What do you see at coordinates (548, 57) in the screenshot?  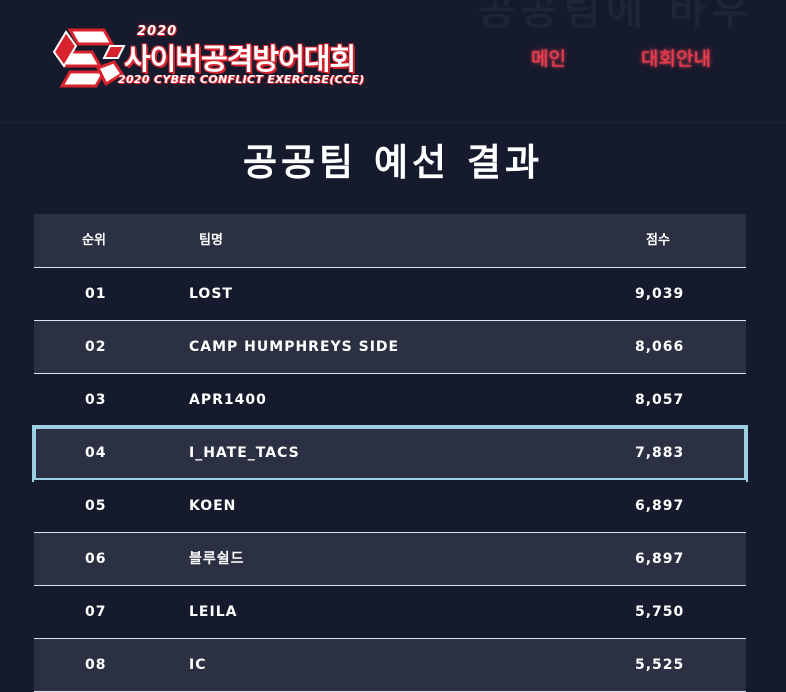 I see `nav-link-main: 메인` at bounding box center [548, 57].